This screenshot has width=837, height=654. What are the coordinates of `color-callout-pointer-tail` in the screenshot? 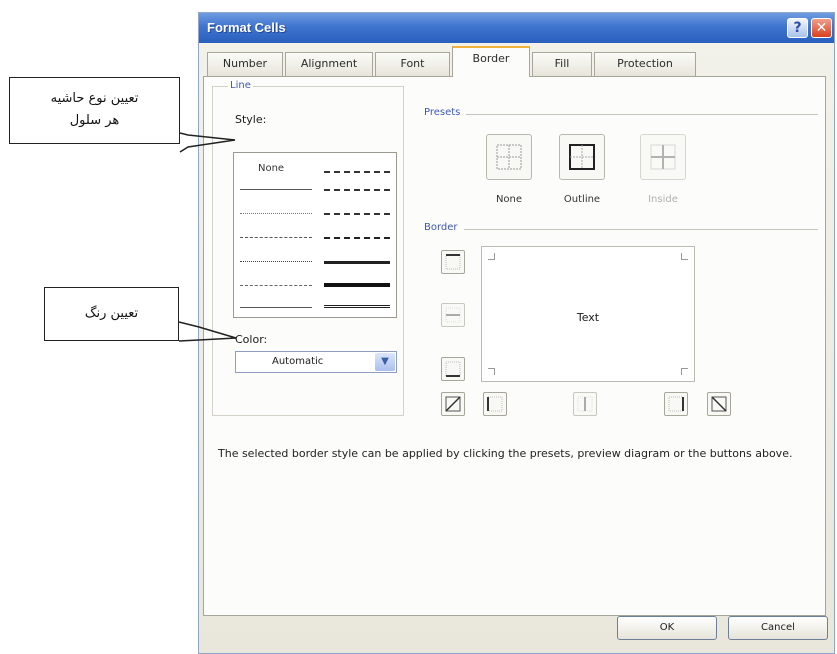 It's located at (207, 339).